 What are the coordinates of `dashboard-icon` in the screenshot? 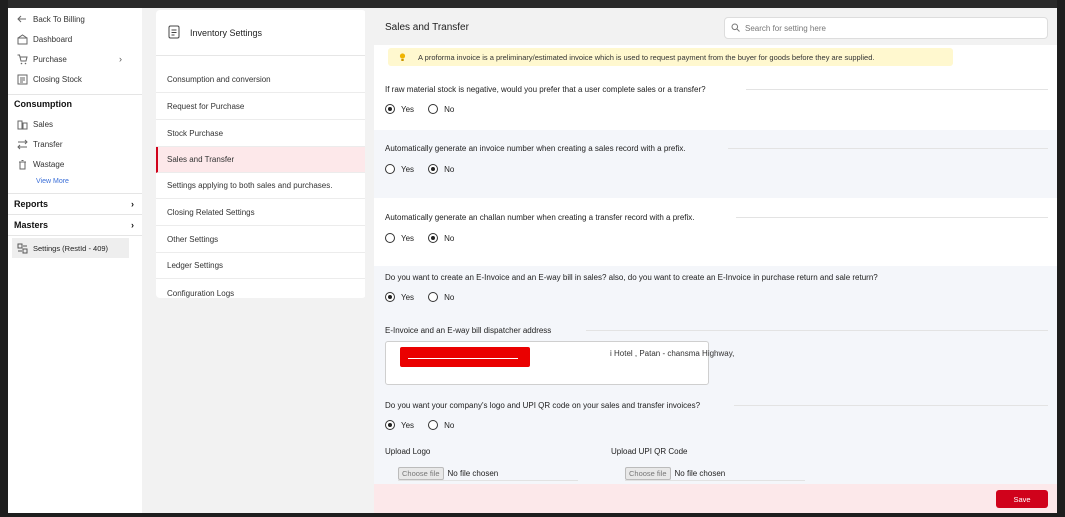 It's located at (22, 39).